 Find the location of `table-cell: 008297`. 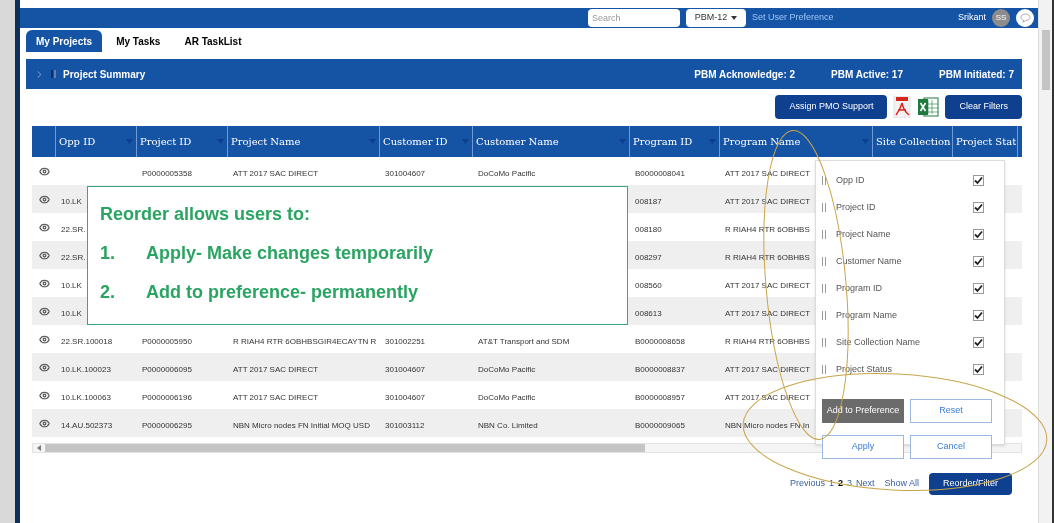

table-cell: 008297 is located at coordinates (648, 257).